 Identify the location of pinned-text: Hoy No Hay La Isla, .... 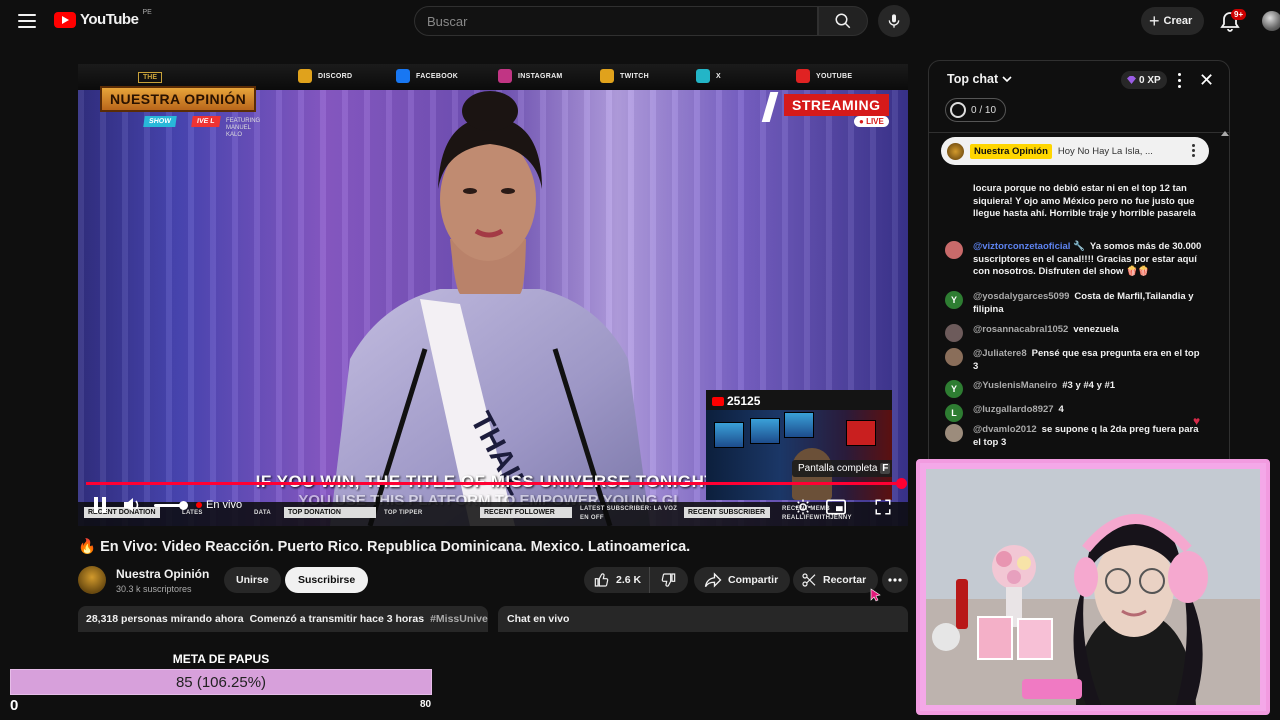
(1105, 151).